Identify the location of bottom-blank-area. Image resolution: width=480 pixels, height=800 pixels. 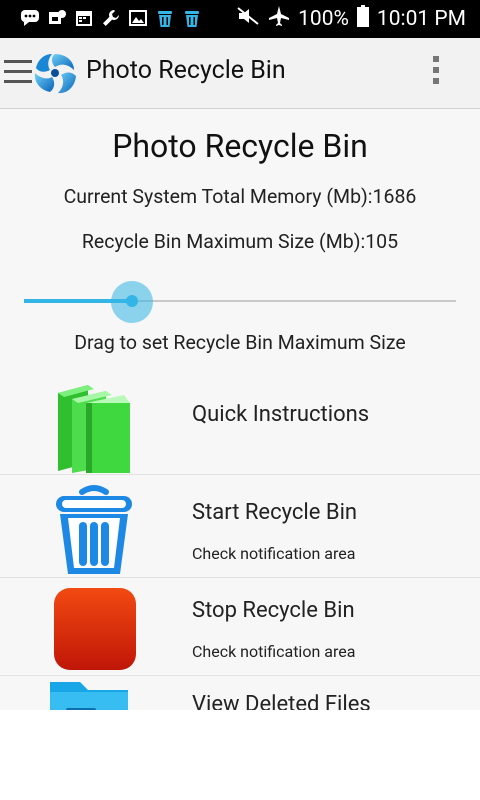
(240, 755).